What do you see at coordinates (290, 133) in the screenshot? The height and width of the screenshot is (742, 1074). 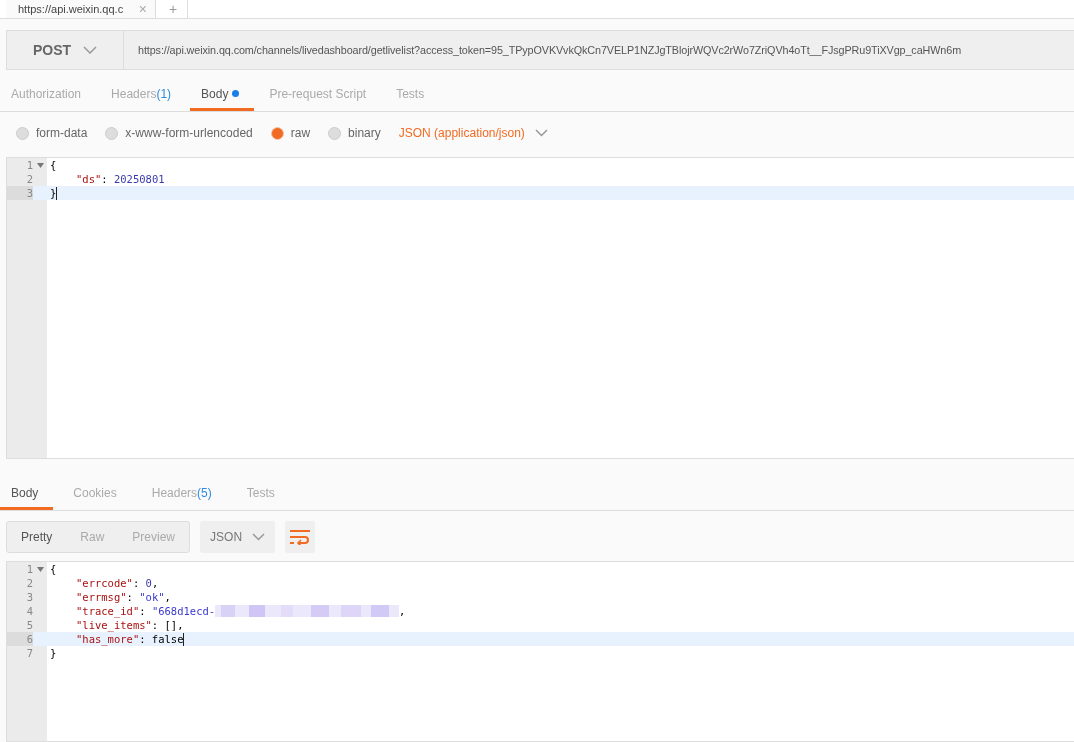 I see `body-mode-option: raw` at bounding box center [290, 133].